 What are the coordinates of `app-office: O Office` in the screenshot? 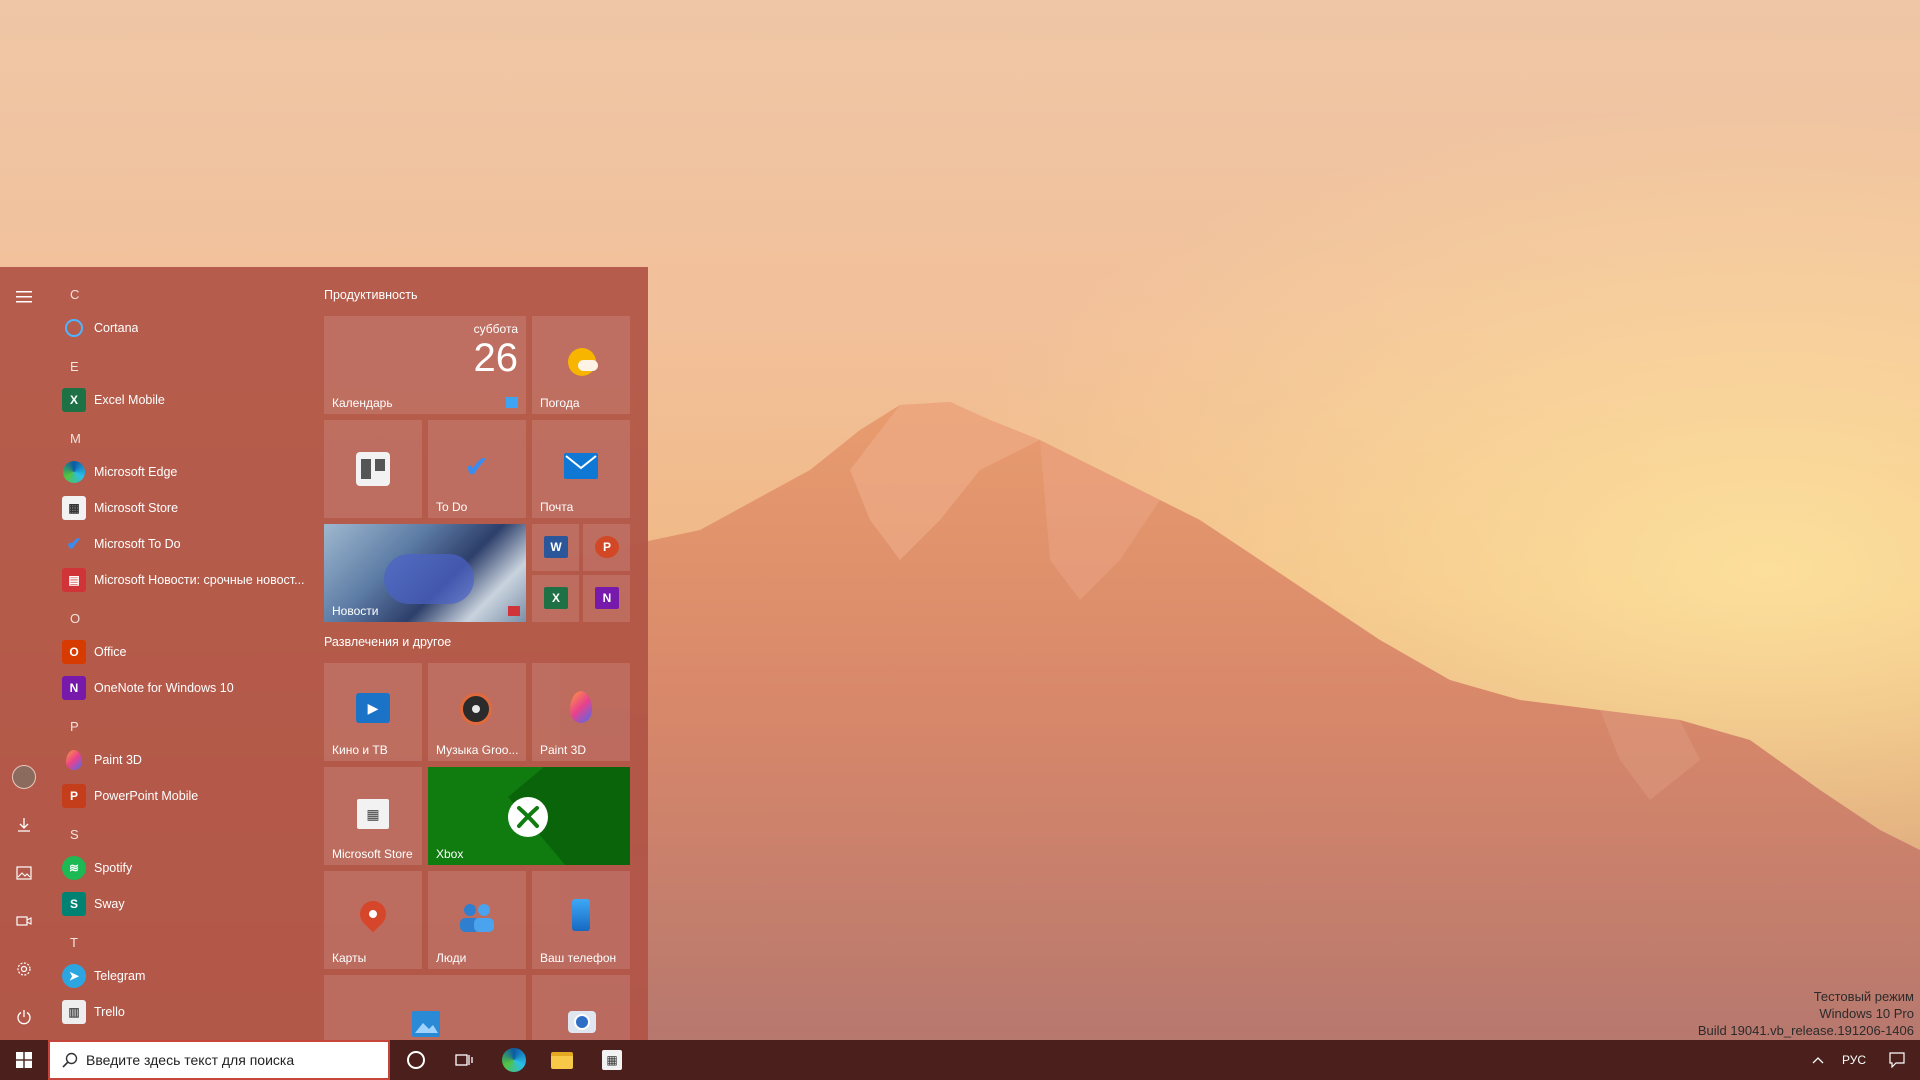 It's located at (197, 652).